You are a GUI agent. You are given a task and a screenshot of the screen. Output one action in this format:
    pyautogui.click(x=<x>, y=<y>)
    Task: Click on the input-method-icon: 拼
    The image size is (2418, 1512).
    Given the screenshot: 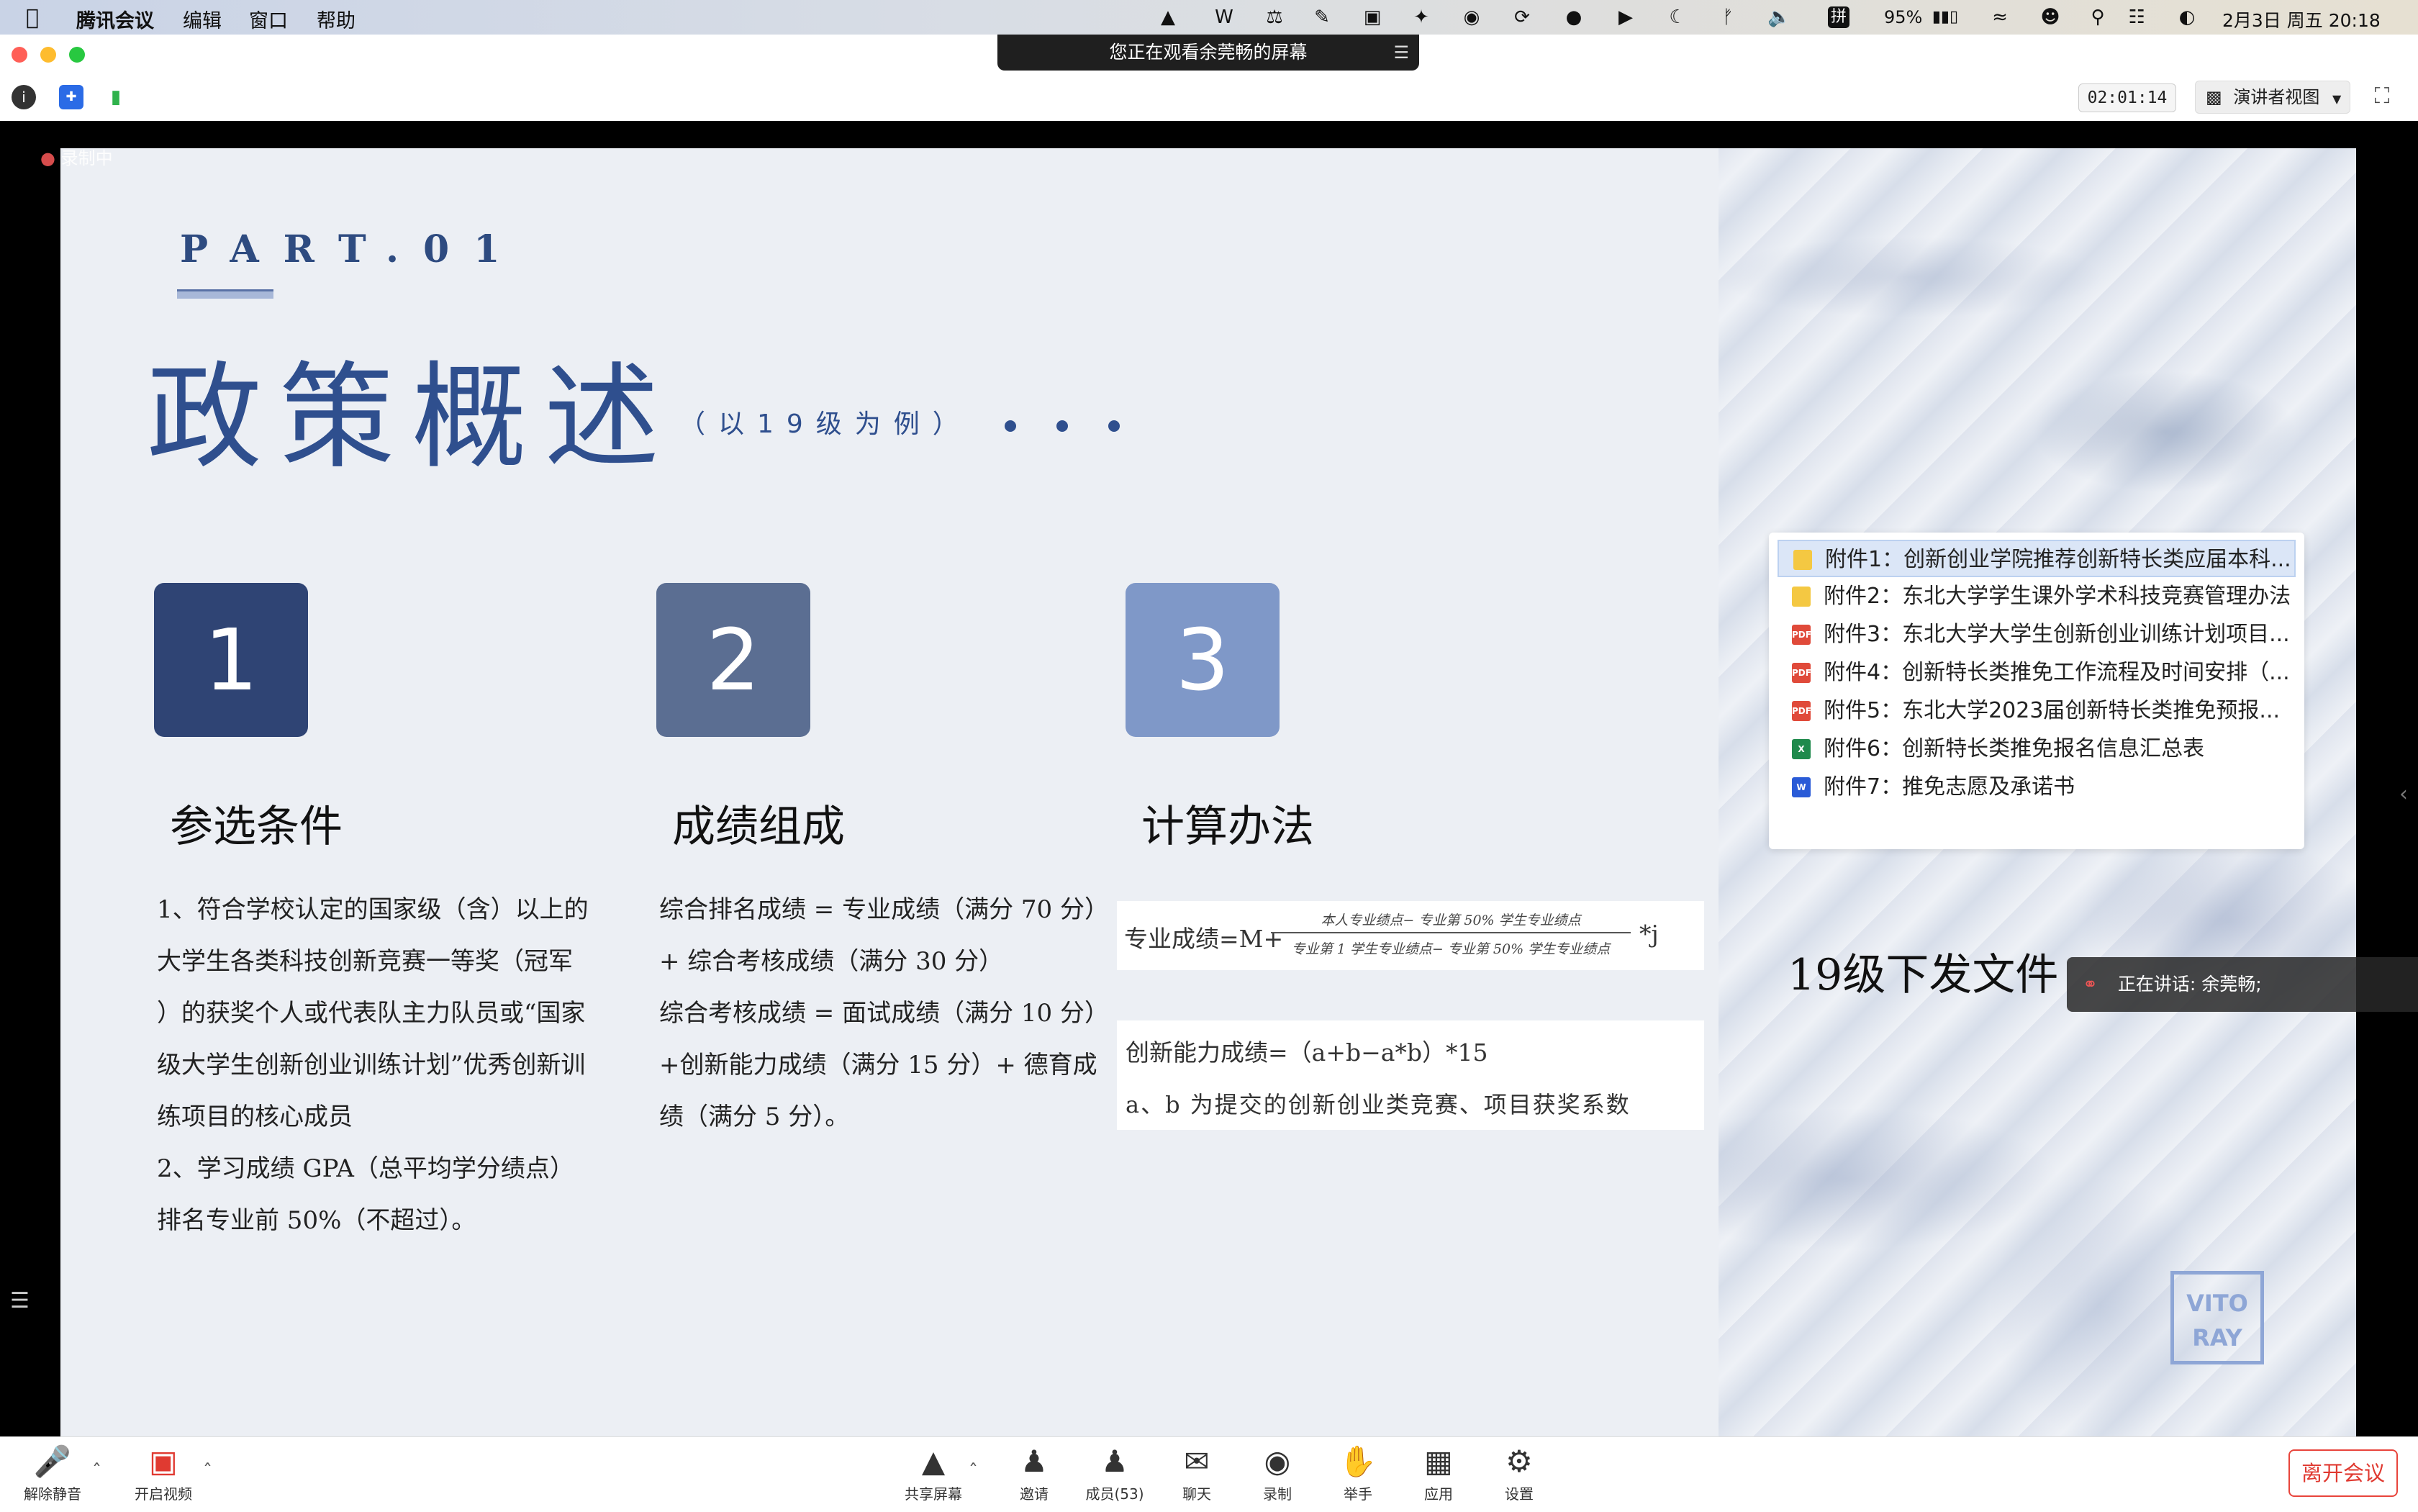 What is the action you would take?
    pyautogui.click(x=1838, y=17)
    